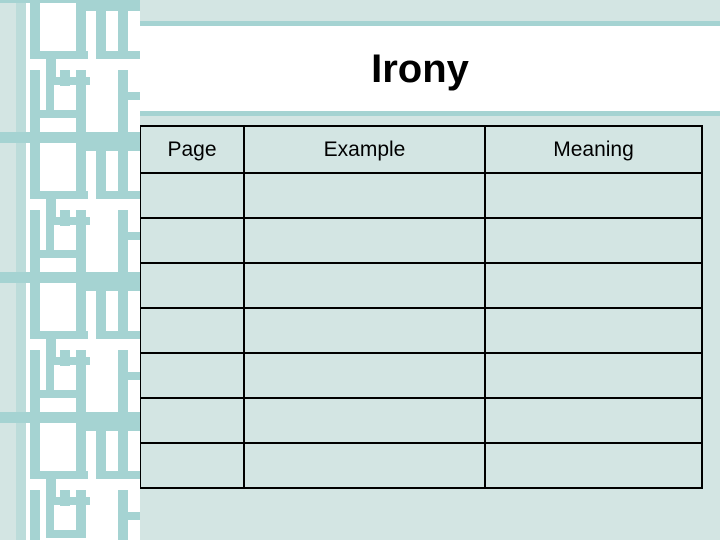 Image resolution: width=720 pixels, height=540 pixels. I want to click on column-header-page: Page, so click(192, 149).